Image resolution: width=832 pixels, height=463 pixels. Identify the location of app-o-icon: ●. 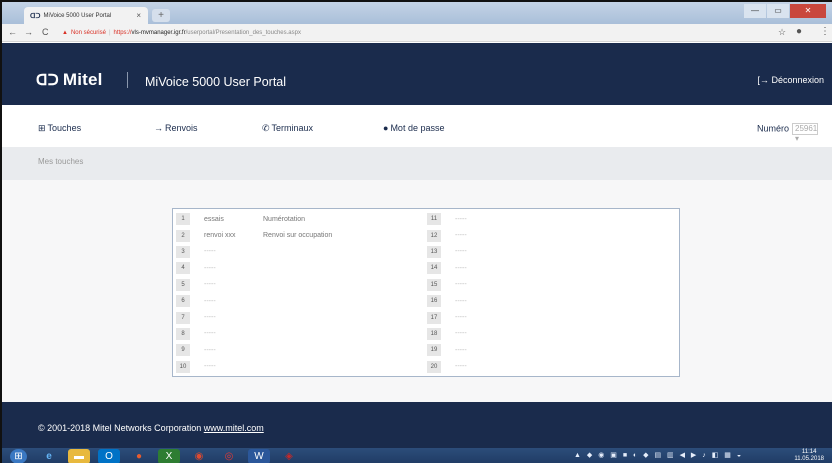
(139, 456).